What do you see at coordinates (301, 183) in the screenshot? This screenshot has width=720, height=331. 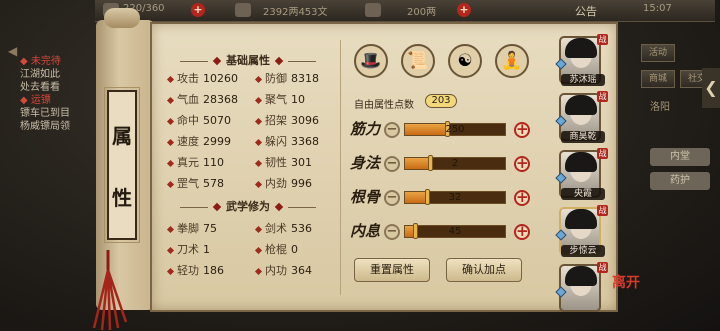 I see `stat-value: 996` at bounding box center [301, 183].